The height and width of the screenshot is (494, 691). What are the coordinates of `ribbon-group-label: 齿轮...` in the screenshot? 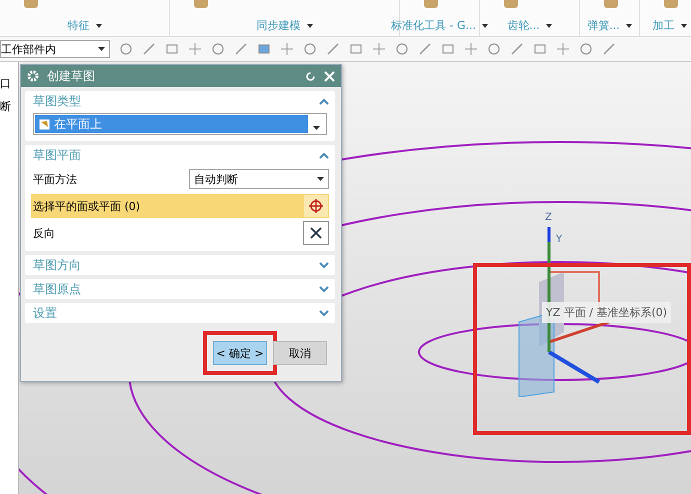 It's located at (523, 25).